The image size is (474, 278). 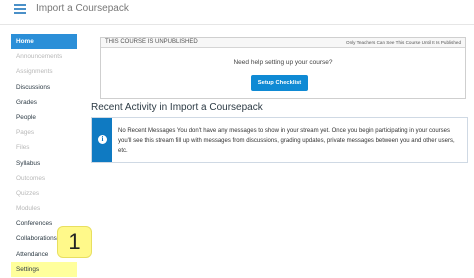 What do you see at coordinates (82, 8) in the screenshot?
I see `course-title: Import a Coursepack` at bounding box center [82, 8].